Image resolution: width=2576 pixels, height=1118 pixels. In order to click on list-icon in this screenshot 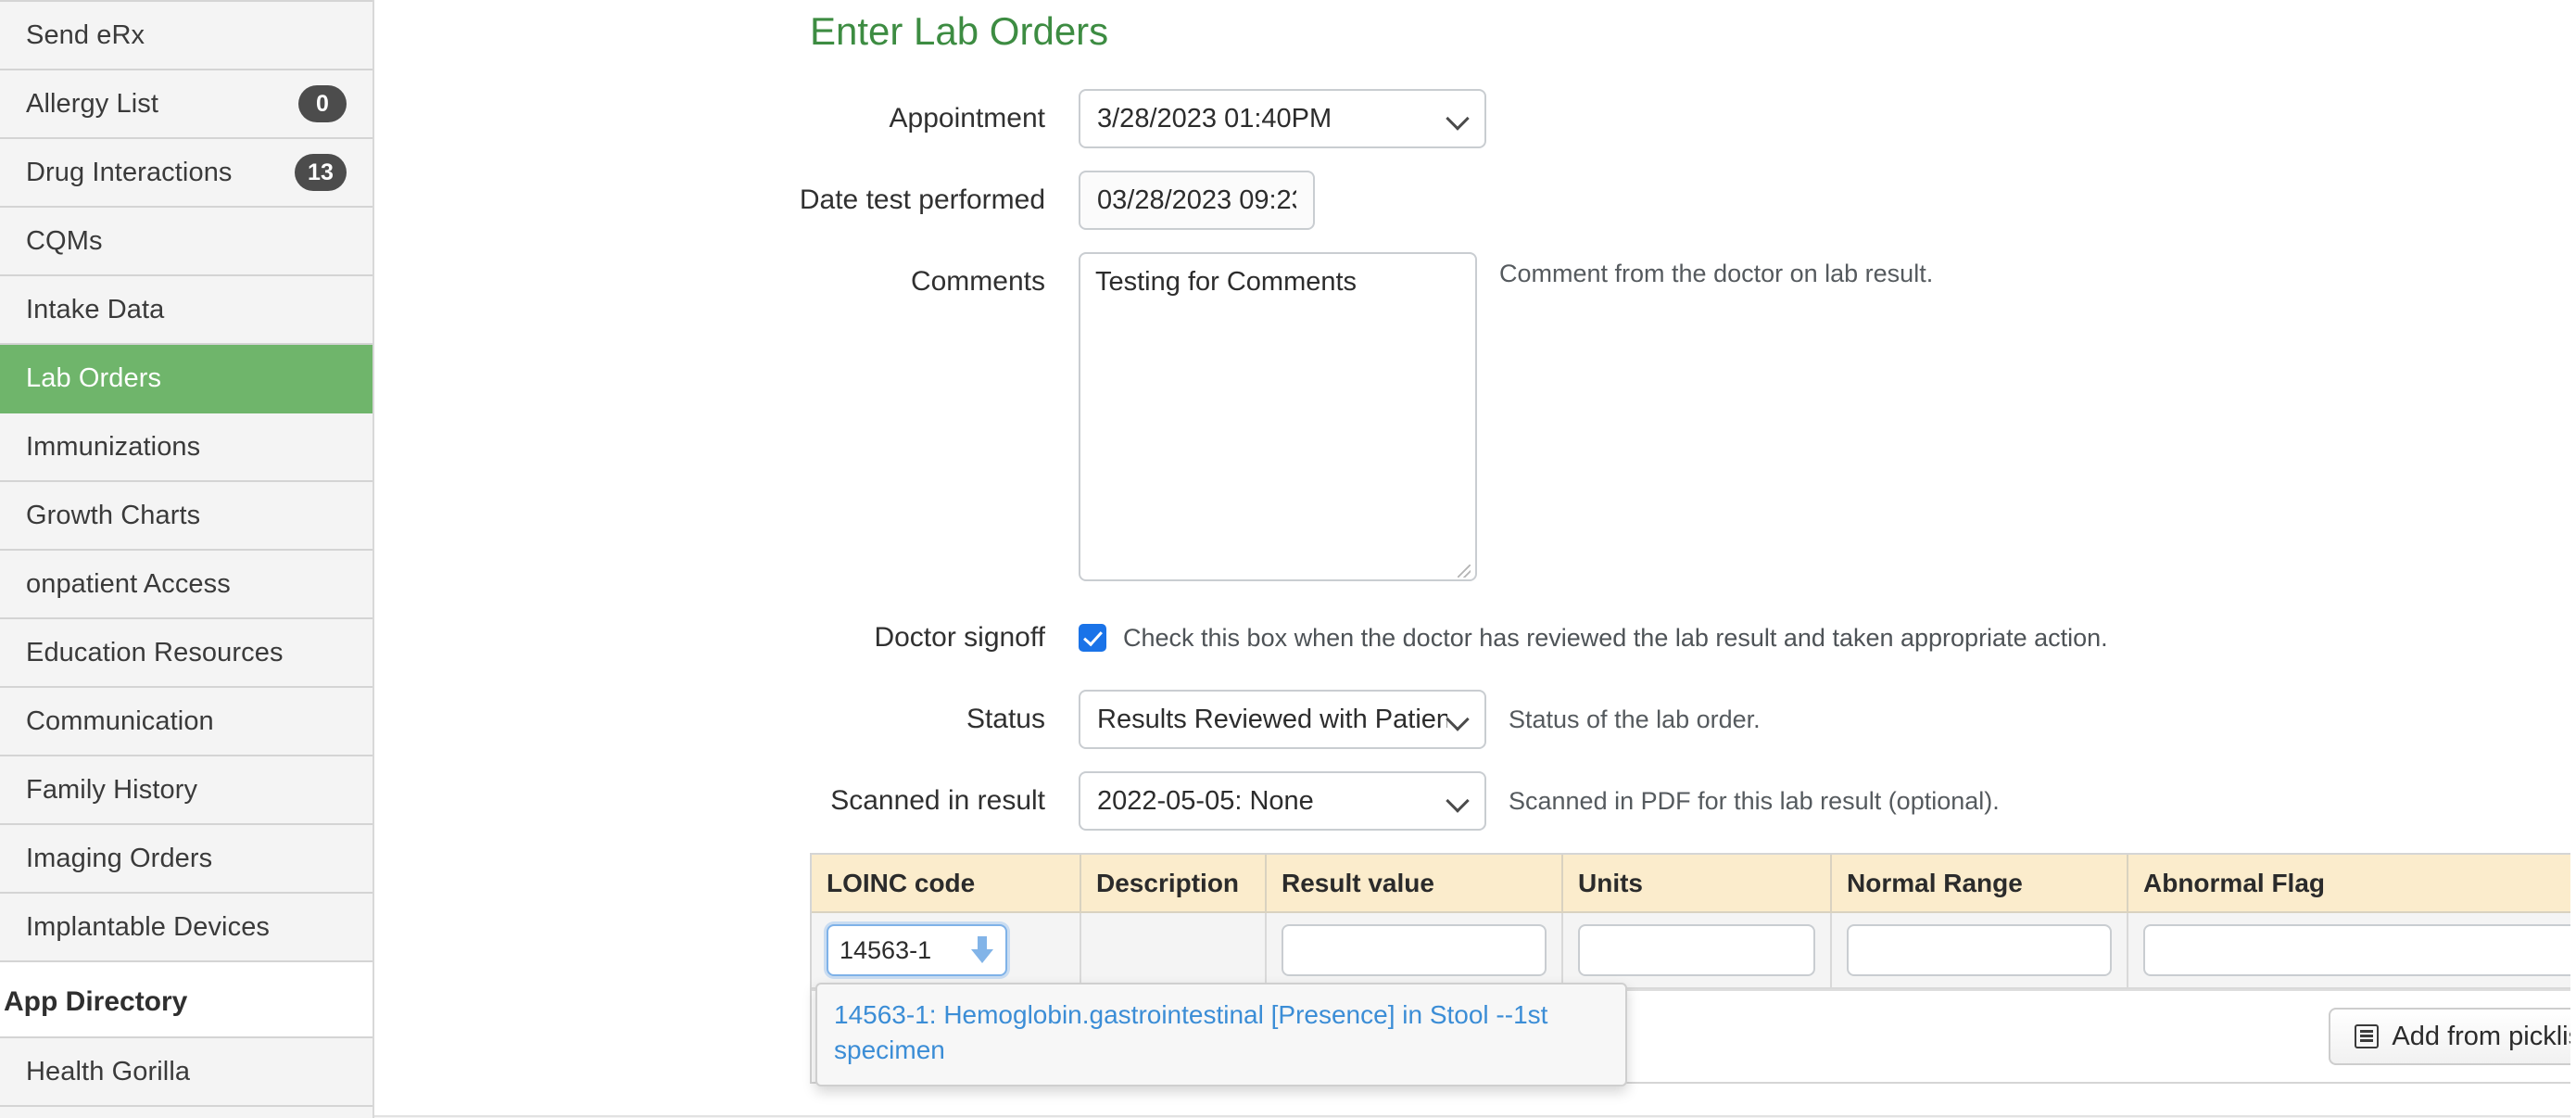, I will do `click(2367, 1036)`.